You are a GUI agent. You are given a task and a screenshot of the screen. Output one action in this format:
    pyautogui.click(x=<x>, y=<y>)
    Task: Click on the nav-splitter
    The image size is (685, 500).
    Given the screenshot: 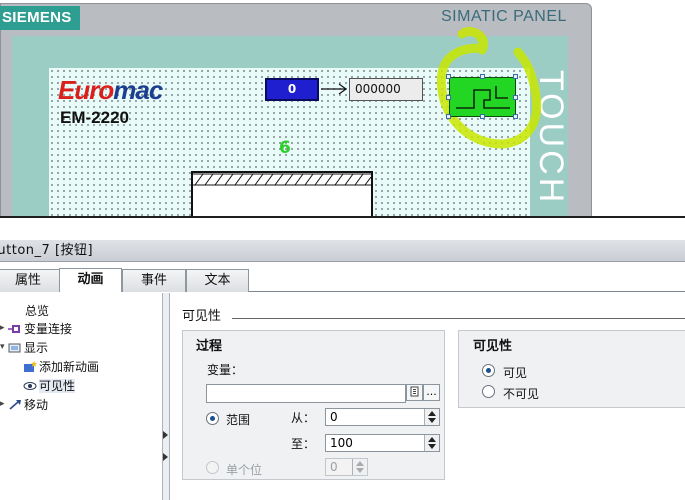 What is the action you would take?
    pyautogui.click(x=166, y=396)
    